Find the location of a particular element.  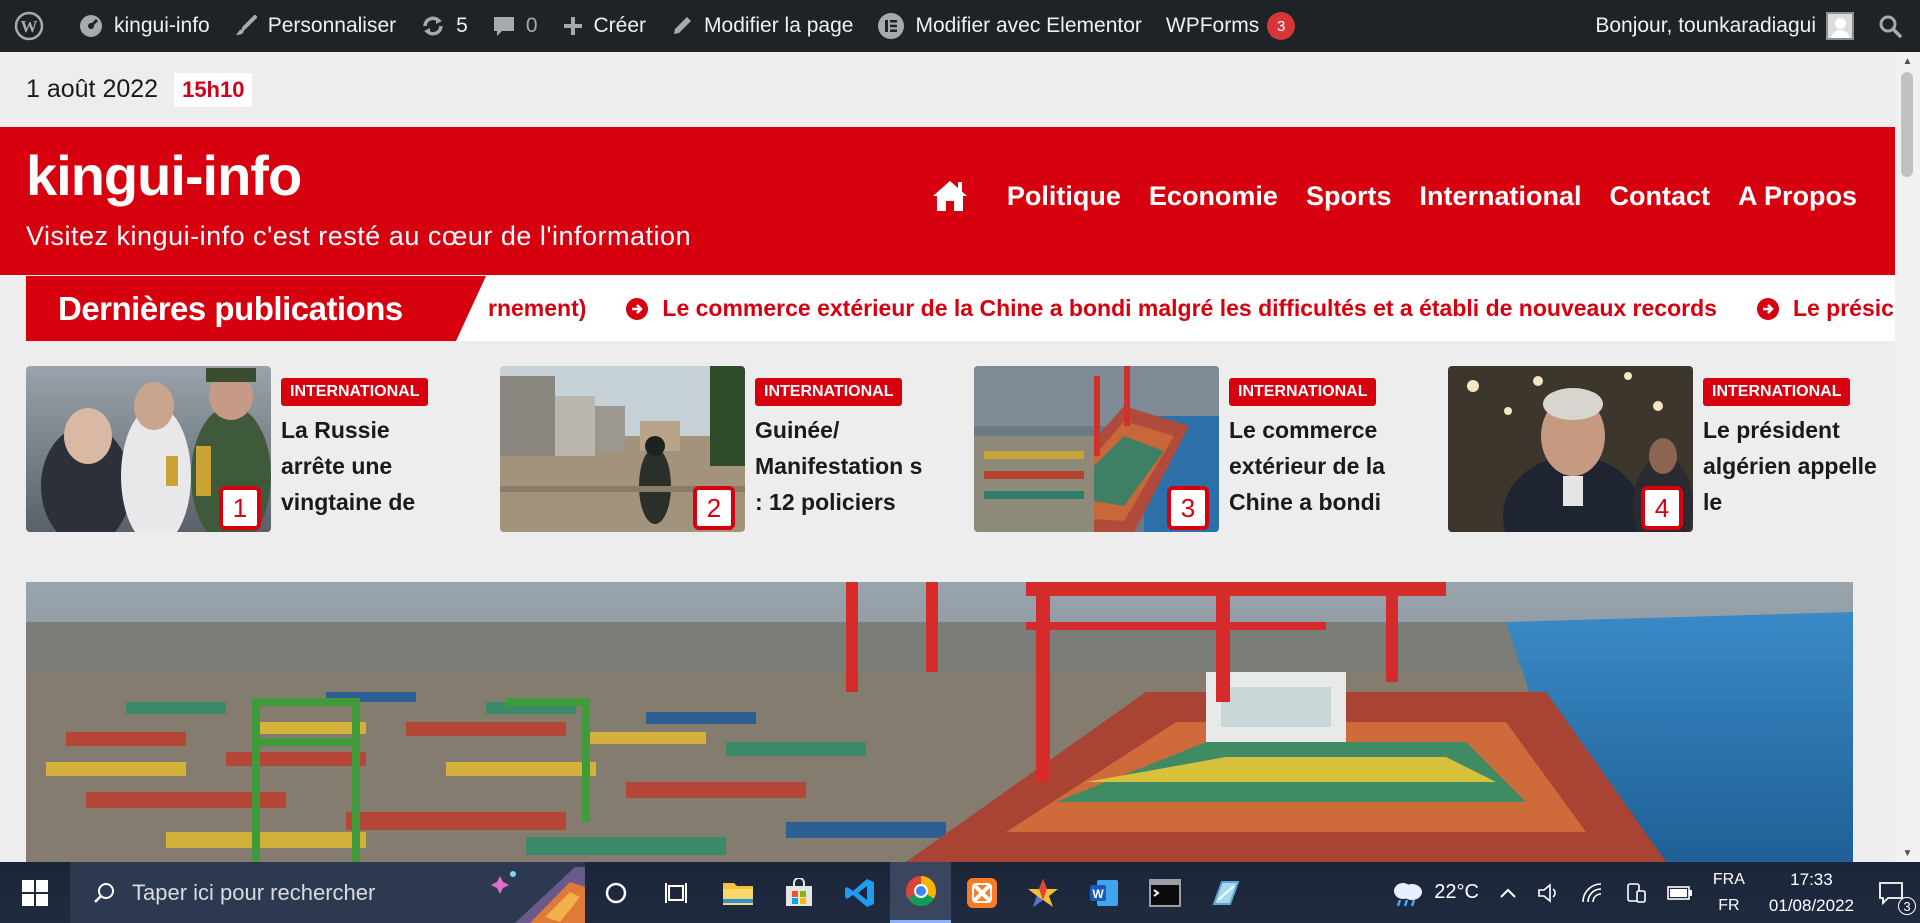

post-rank-badge: 4 is located at coordinates (1662, 508).